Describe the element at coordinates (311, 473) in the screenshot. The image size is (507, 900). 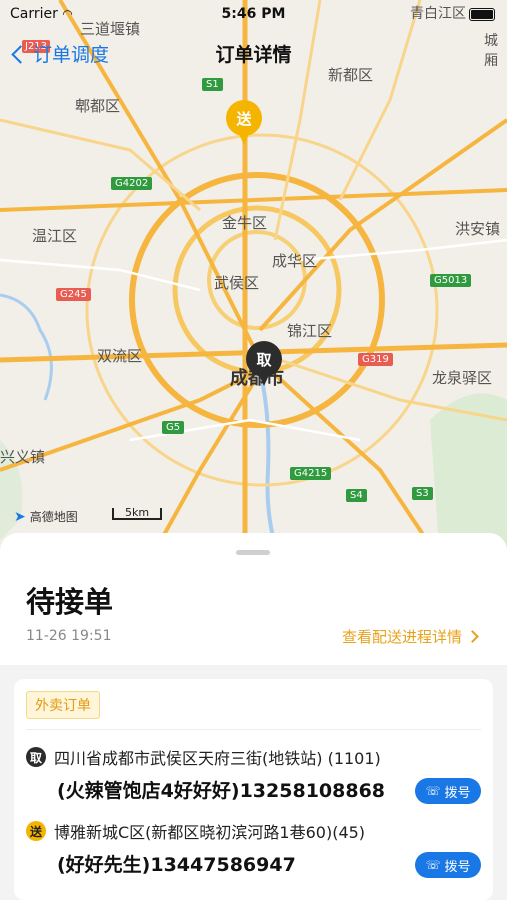
I see `road-shield: G4215` at that location.